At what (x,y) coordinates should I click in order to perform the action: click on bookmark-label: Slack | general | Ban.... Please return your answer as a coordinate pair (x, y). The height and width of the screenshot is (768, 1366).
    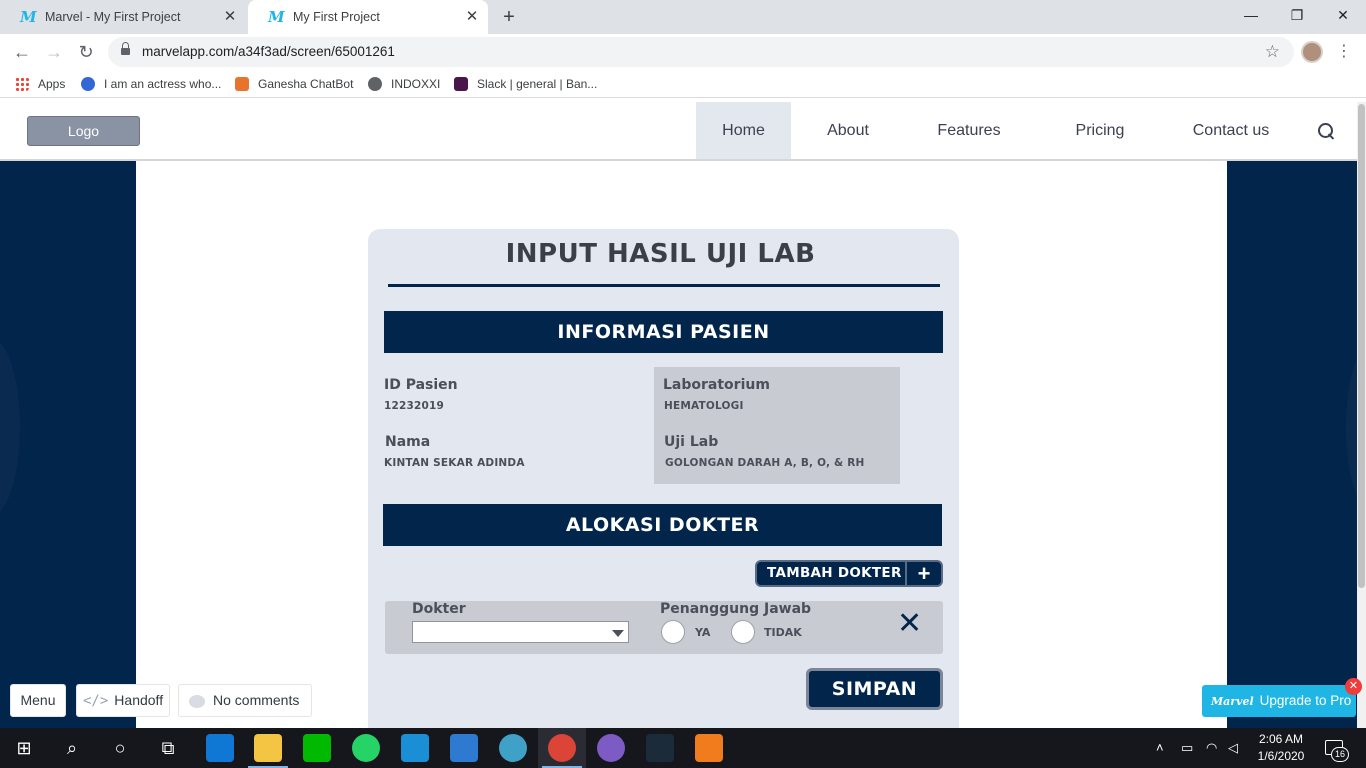
    Looking at the image, I should click on (537, 84).